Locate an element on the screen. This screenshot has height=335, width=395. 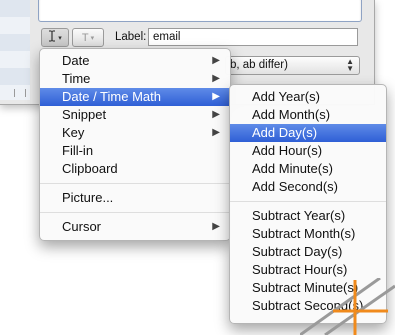
label-caption: Label: is located at coordinates (131, 37).